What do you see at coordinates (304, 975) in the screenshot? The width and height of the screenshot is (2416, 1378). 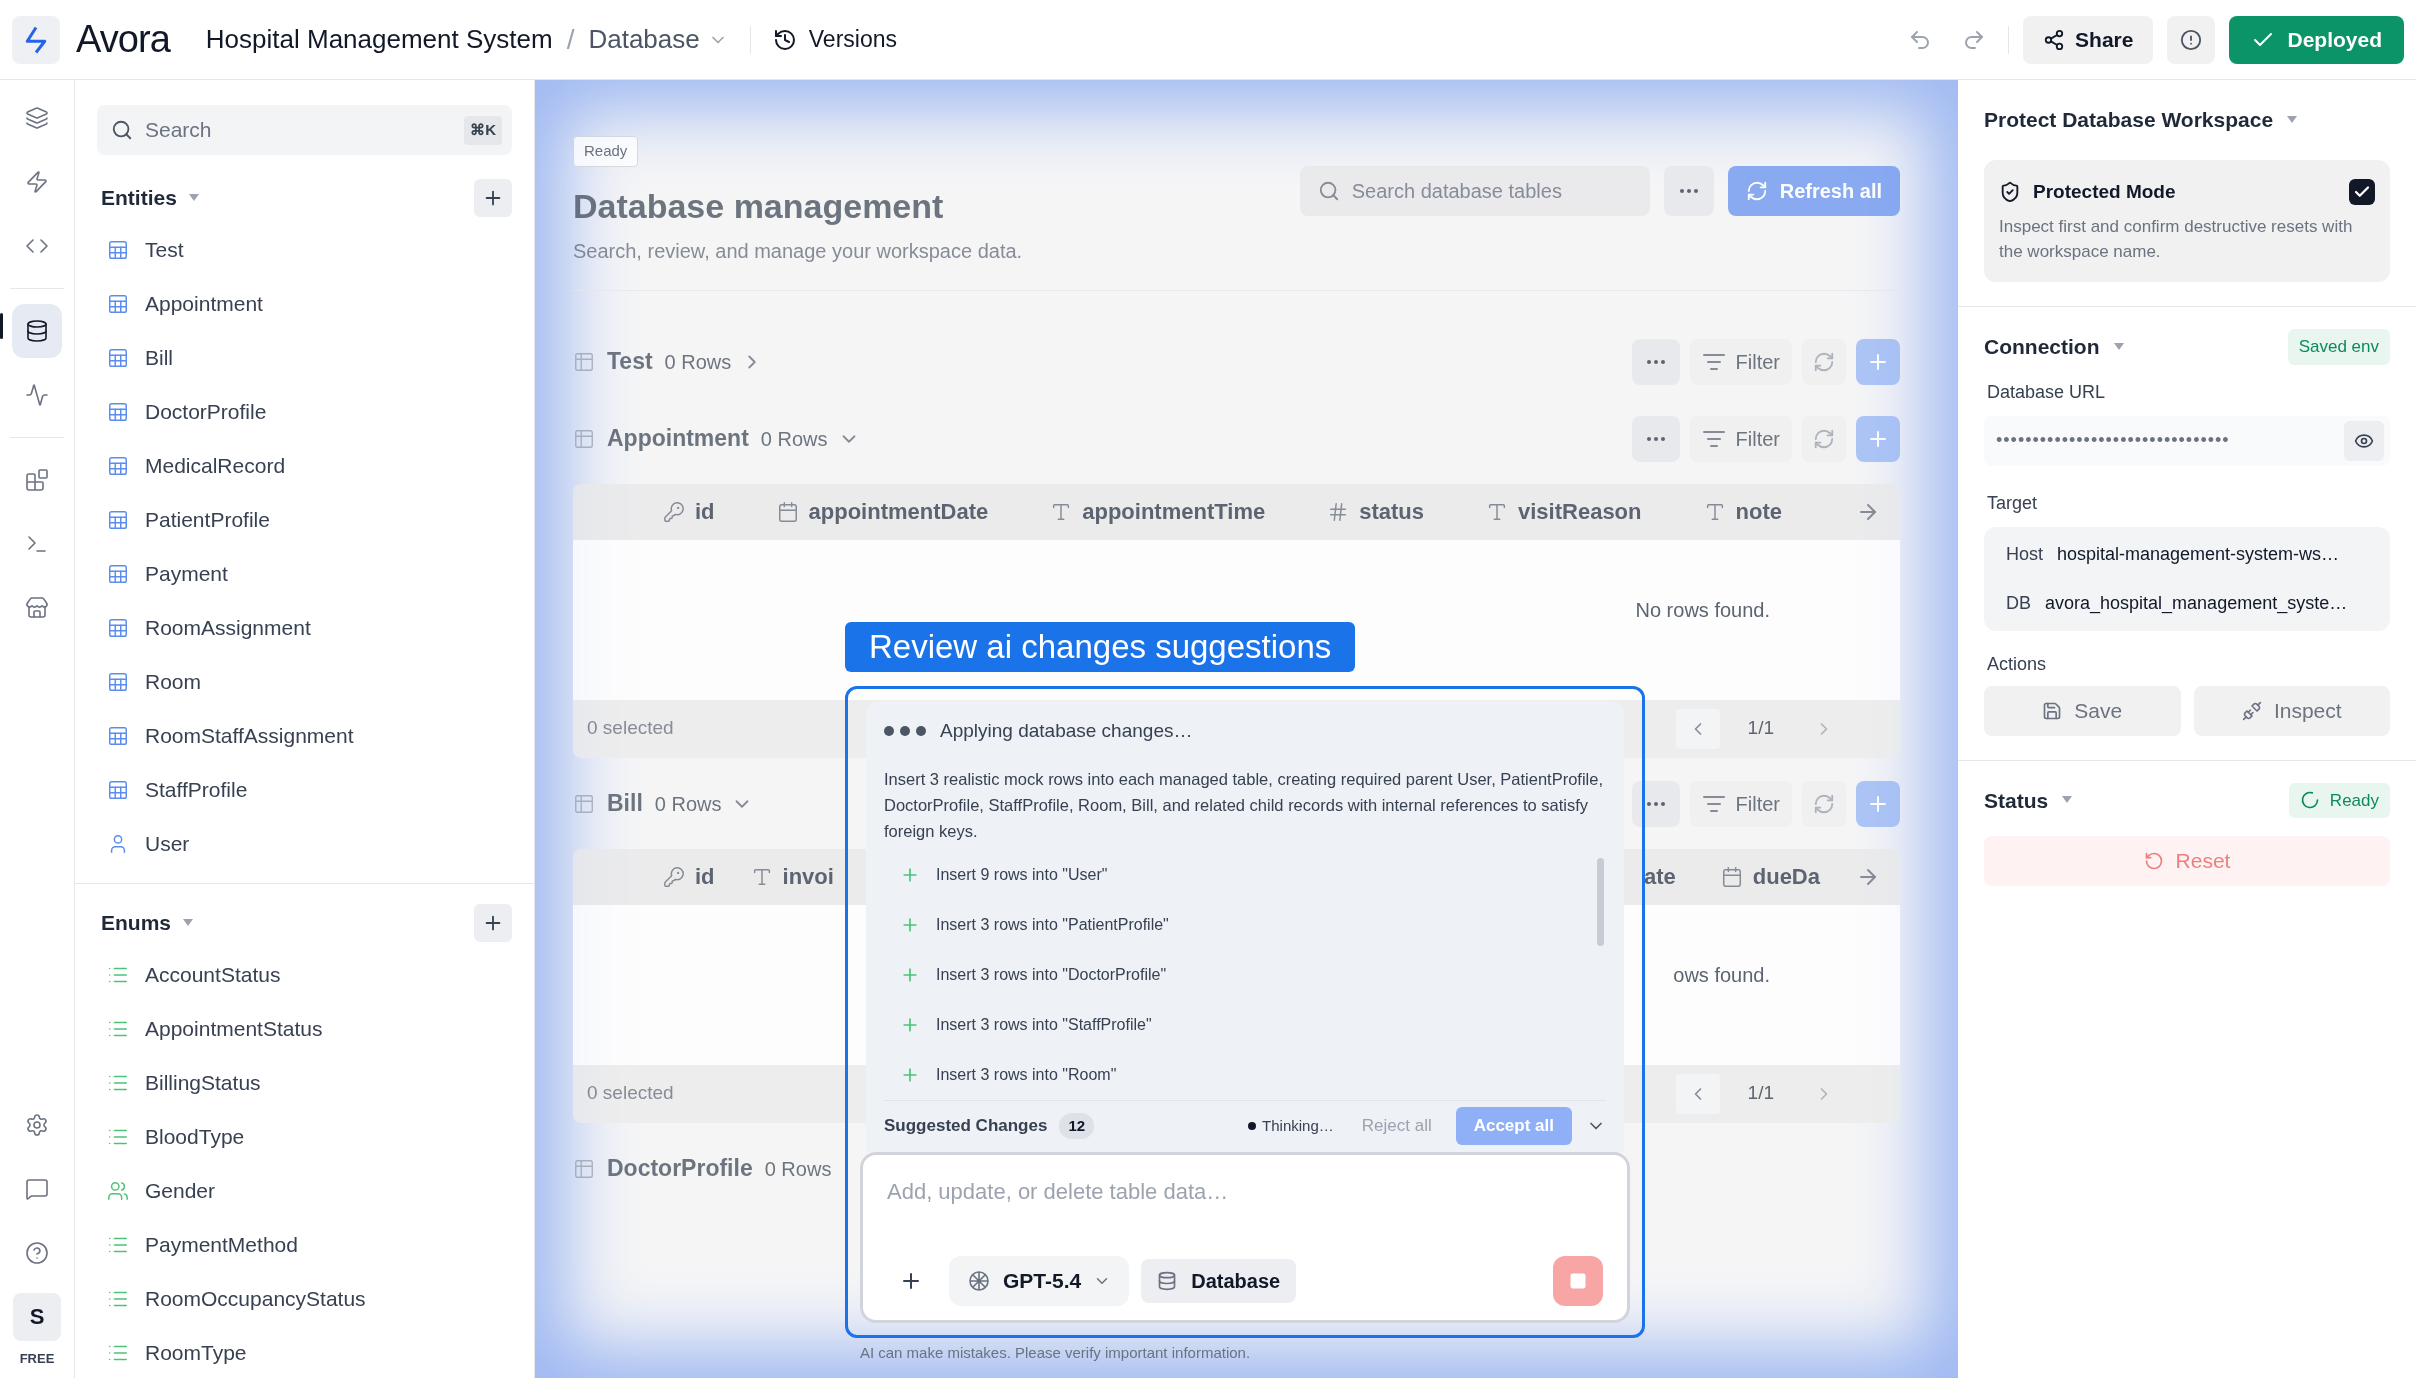 I see `sidebar-item: AccountStatus` at bounding box center [304, 975].